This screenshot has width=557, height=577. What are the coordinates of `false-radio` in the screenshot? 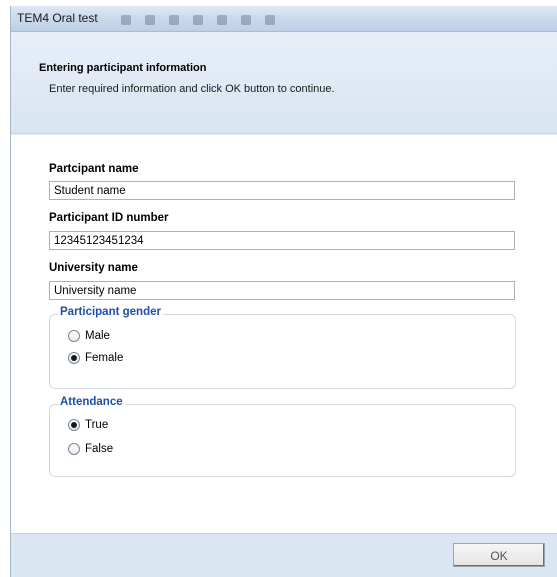 It's located at (74, 449).